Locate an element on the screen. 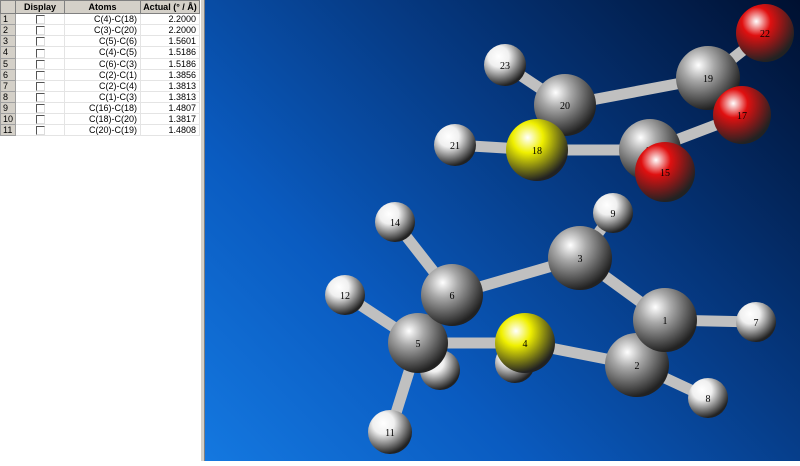 The height and width of the screenshot is (466, 800). atom-label: 4 is located at coordinates (525, 344).